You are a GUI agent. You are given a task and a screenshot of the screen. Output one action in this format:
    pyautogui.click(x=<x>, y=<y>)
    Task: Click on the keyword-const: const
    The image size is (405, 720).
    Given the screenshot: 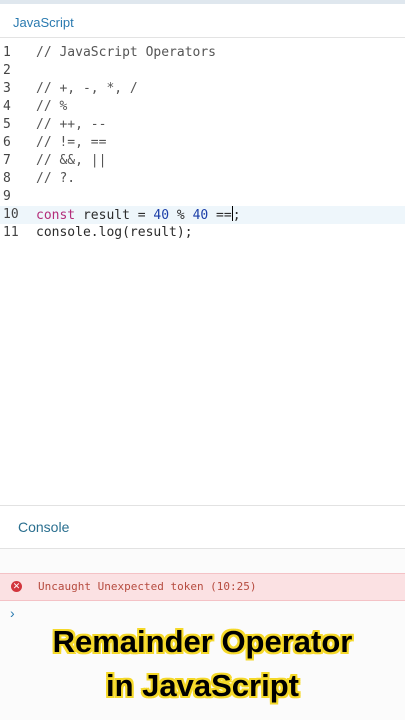 What is the action you would take?
    pyautogui.click(x=56, y=215)
    